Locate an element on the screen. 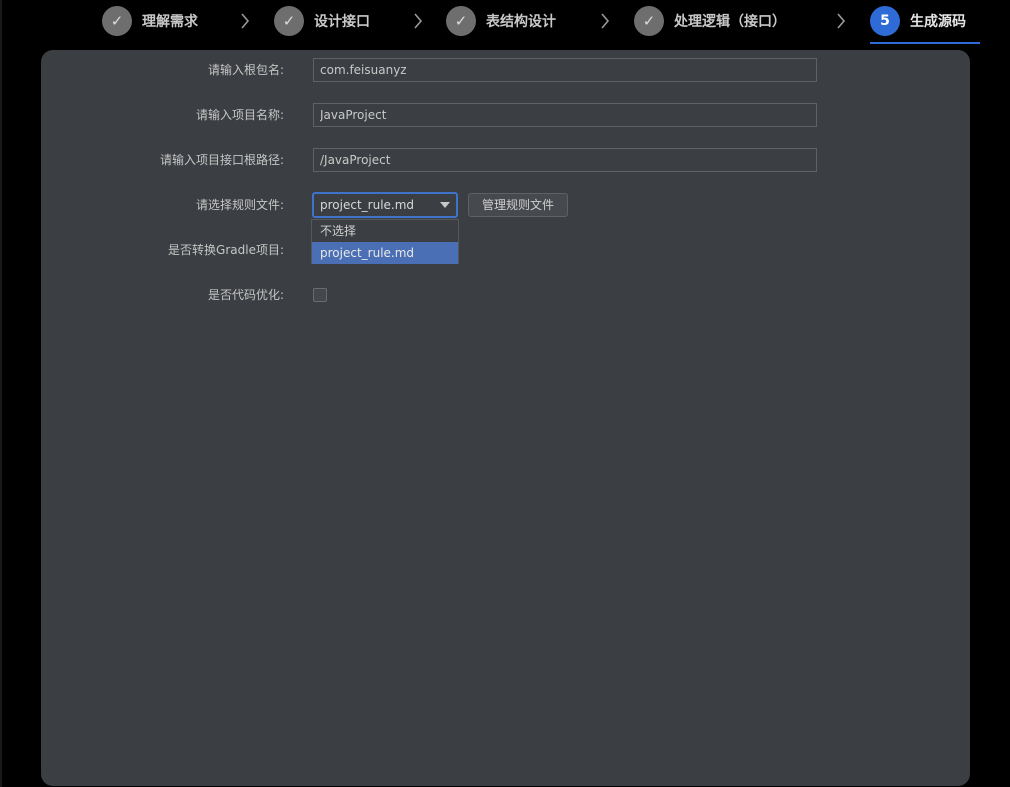 The width and height of the screenshot is (1010, 787). dropdown-option-none: 不选择 is located at coordinates (385, 231).